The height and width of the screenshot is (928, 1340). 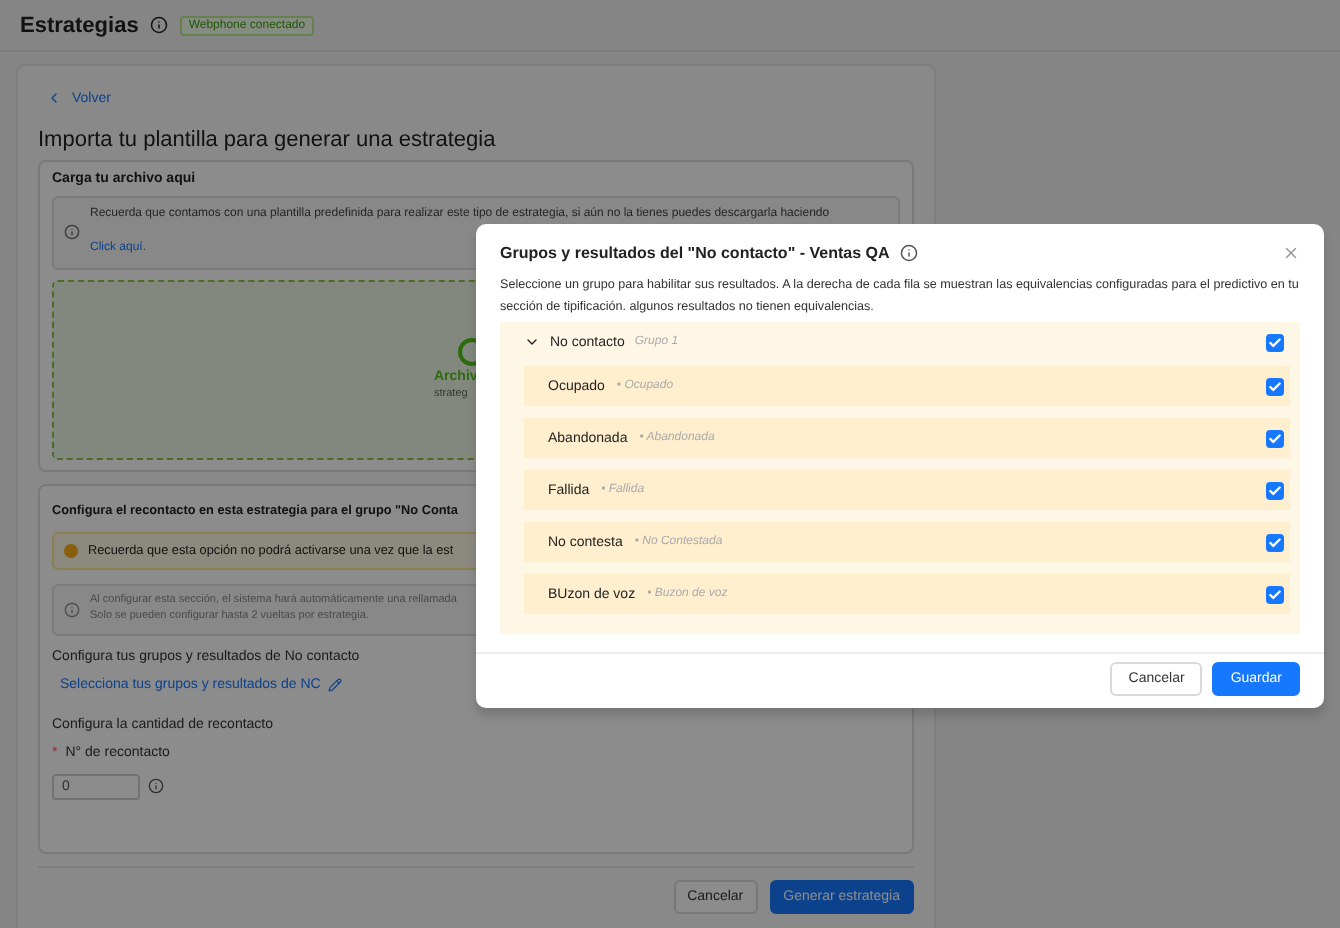 I want to click on modal-title: Grupos y resultados del "No contacto" - Ventas QA, so click(x=695, y=253).